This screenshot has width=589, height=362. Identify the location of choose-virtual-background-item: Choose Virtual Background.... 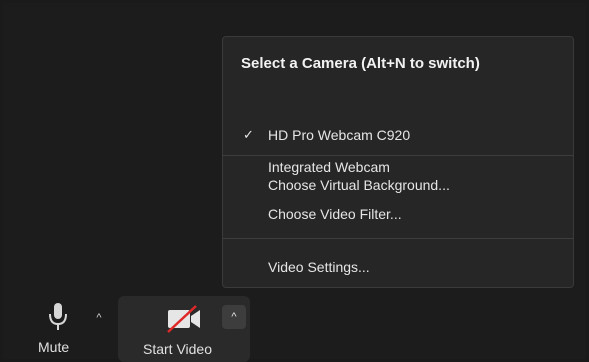
(398, 185).